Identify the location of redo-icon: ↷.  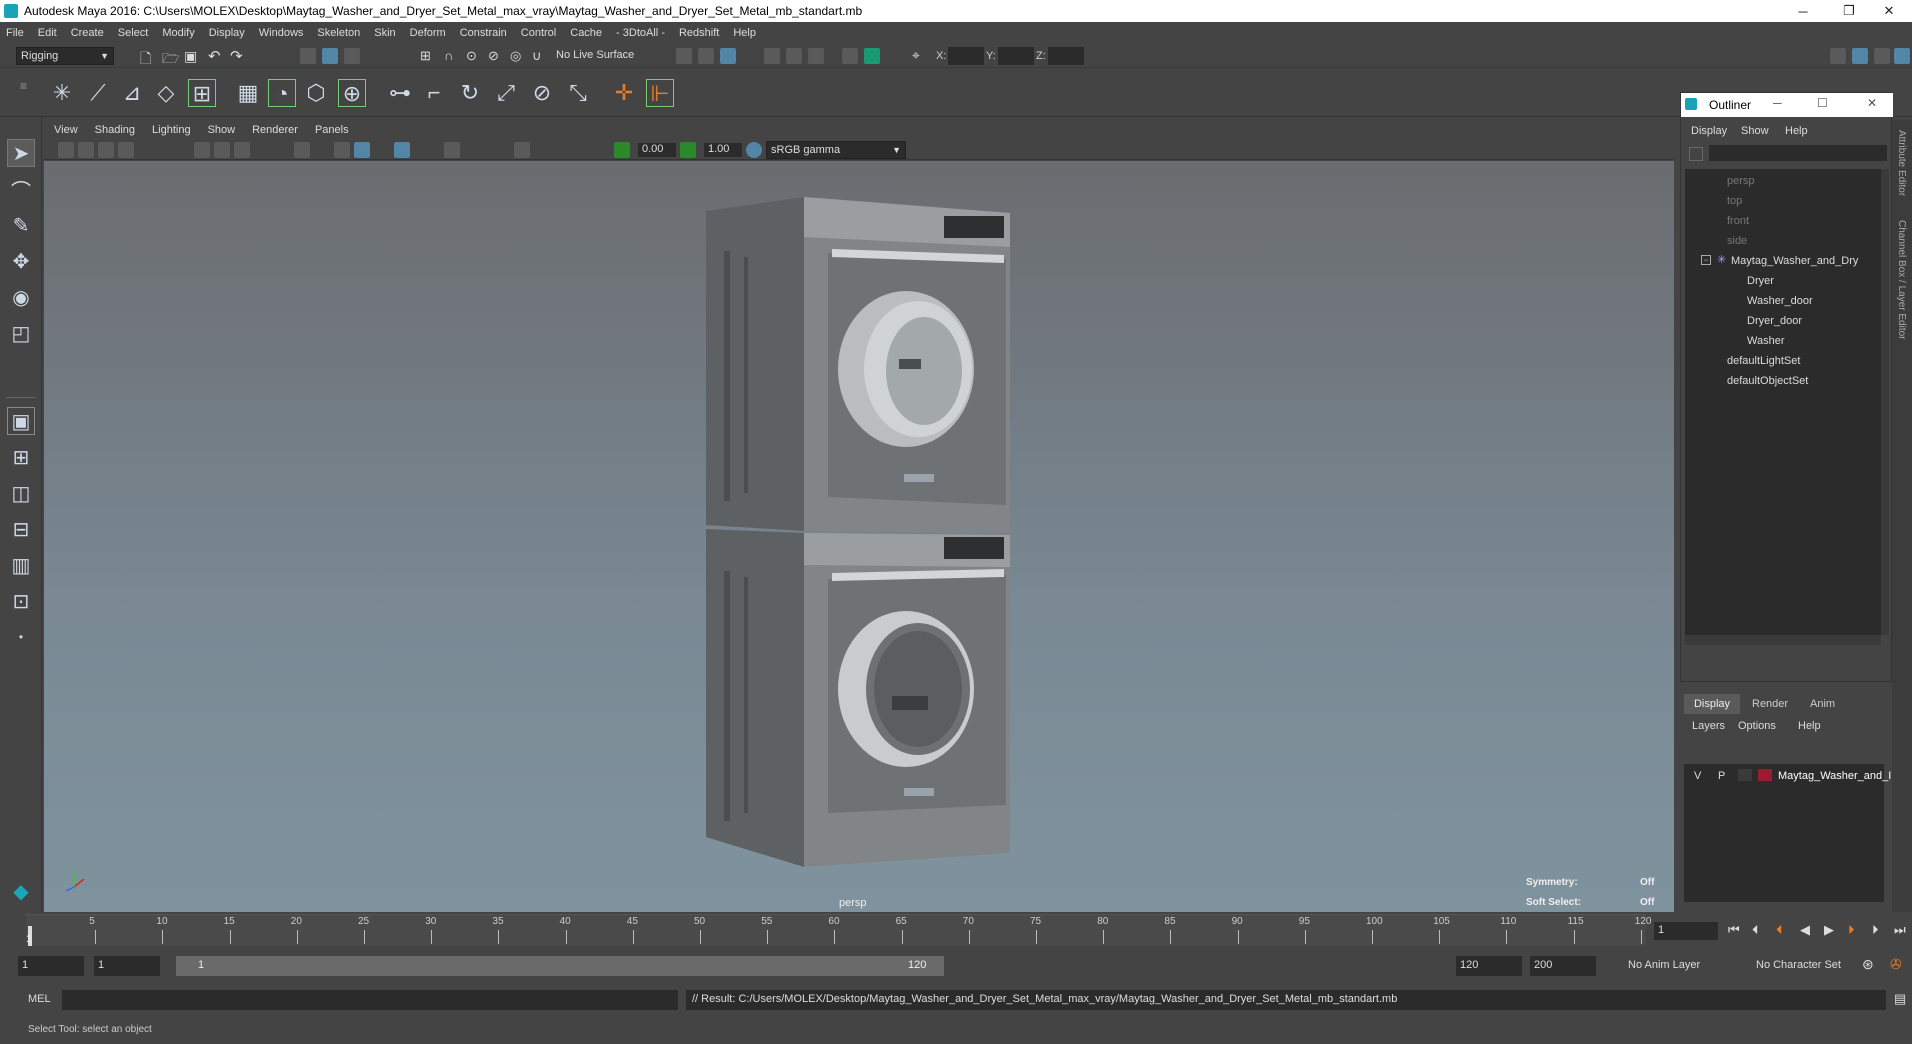
(236, 56).